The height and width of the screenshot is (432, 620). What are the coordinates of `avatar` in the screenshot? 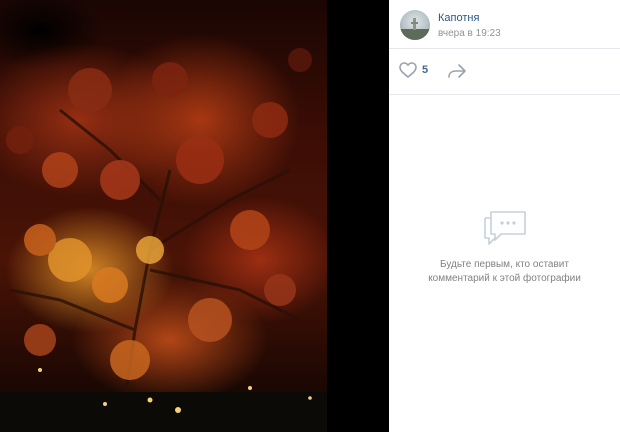 It's located at (415, 25).